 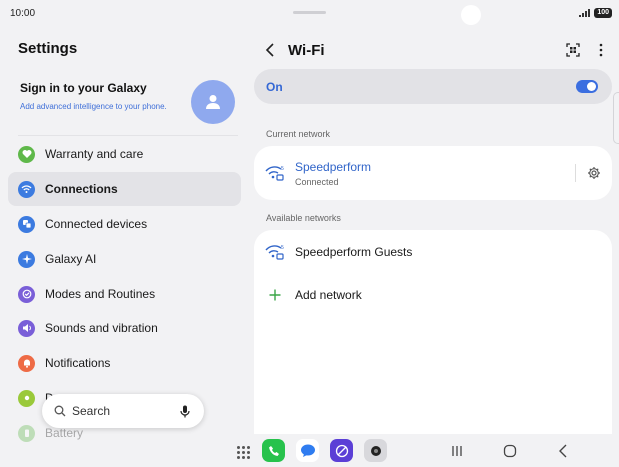 What do you see at coordinates (101, 328) in the screenshot?
I see `sidebar-item-label: Sounds and vibration` at bounding box center [101, 328].